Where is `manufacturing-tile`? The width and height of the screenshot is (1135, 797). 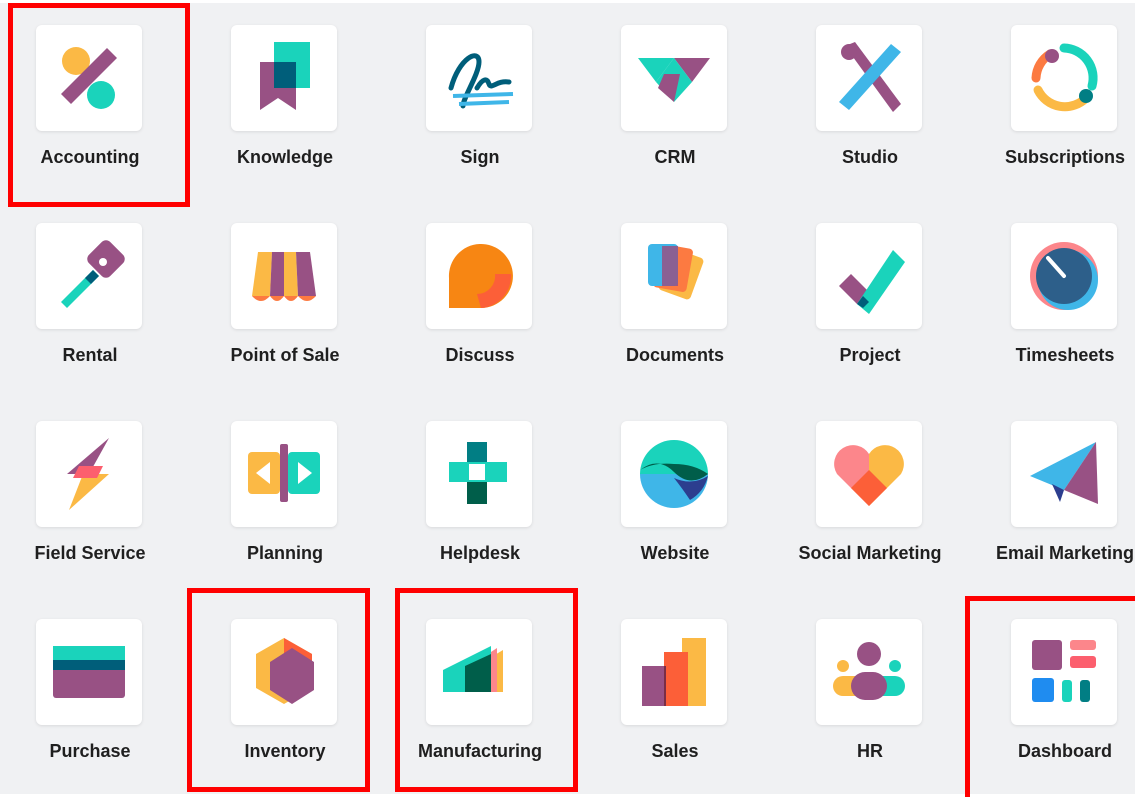 manufacturing-tile is located at coordinates (479, 672).